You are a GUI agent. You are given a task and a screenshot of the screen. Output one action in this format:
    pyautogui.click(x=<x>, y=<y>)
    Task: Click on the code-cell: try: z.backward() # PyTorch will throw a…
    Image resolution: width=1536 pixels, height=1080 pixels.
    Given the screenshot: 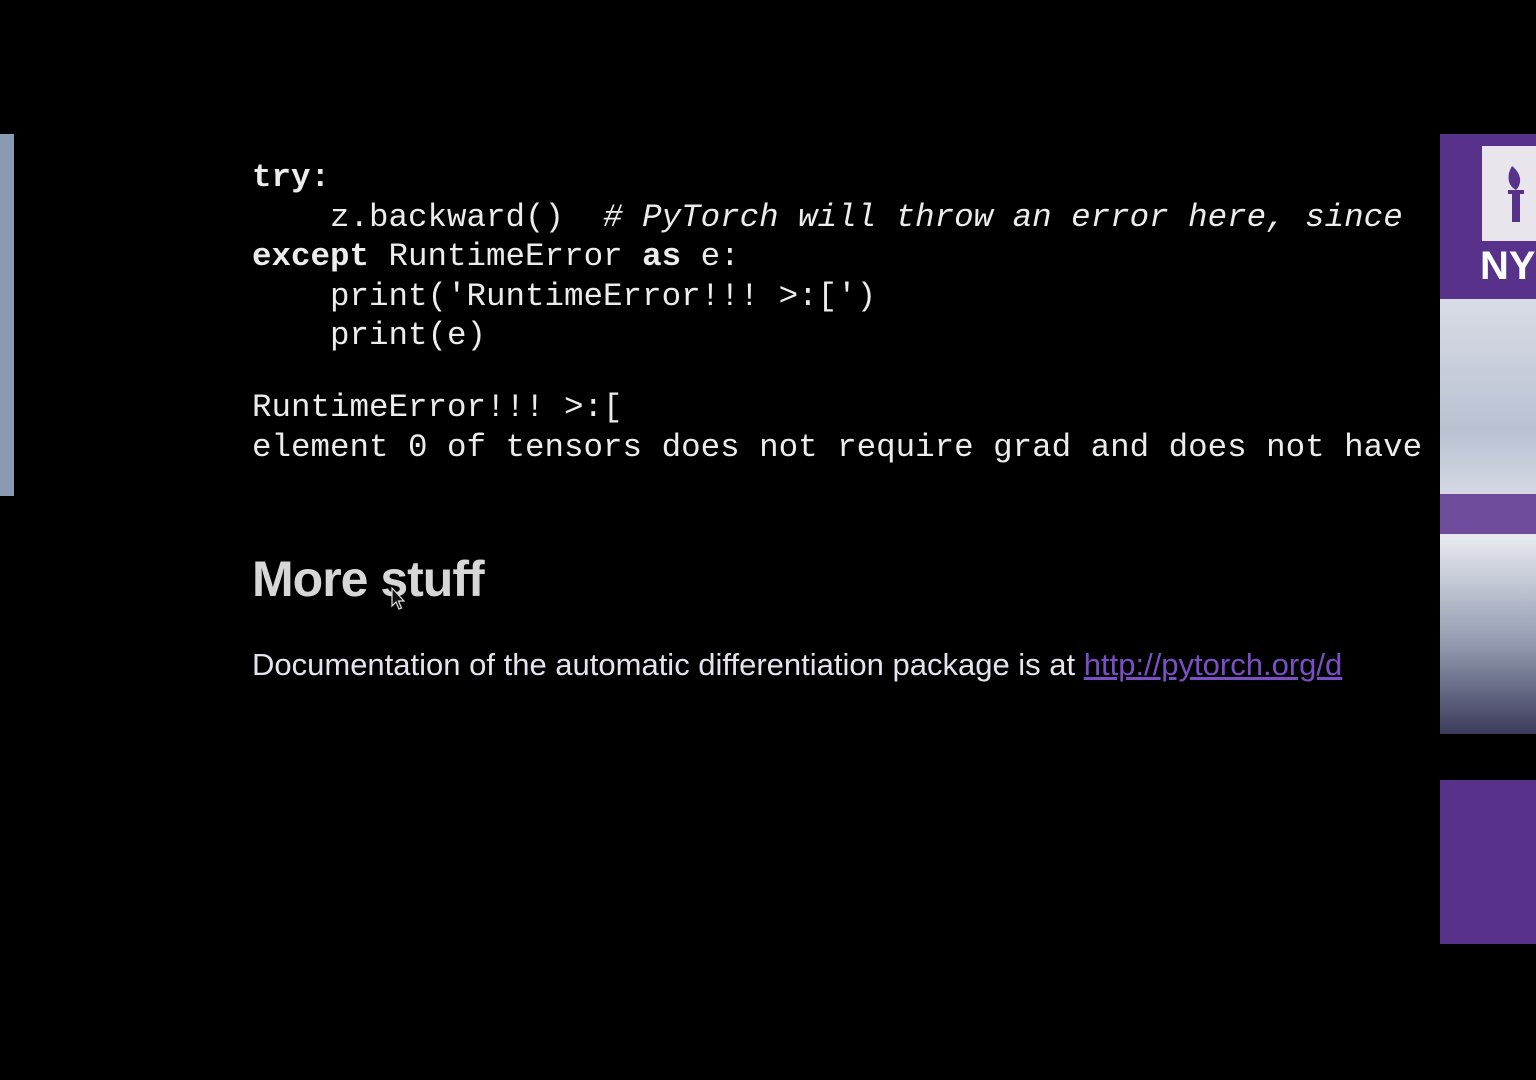 What is the action you would take?
    pyautogui.click(x=846, y=257)
    